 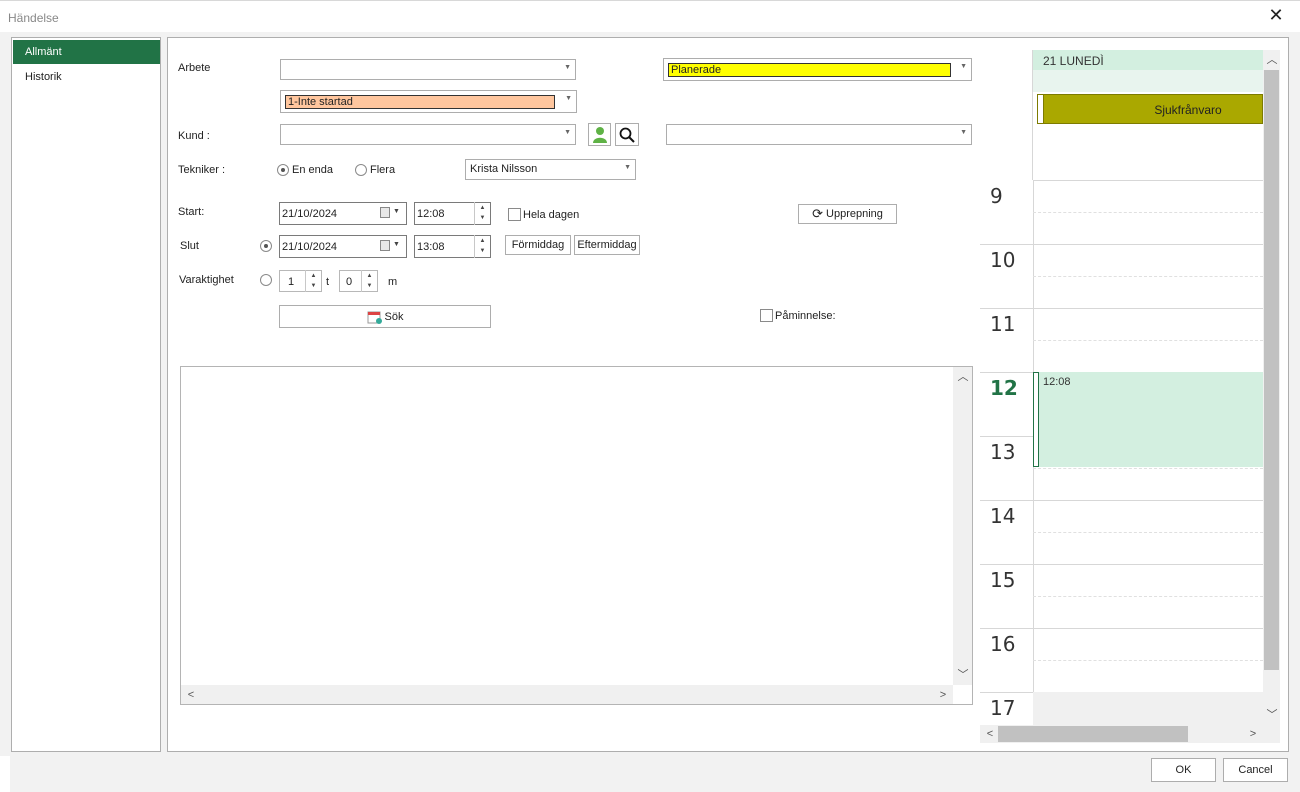 I want to click on start-date-field: 21/10/2024 ▼, so click(x=343, y=213).